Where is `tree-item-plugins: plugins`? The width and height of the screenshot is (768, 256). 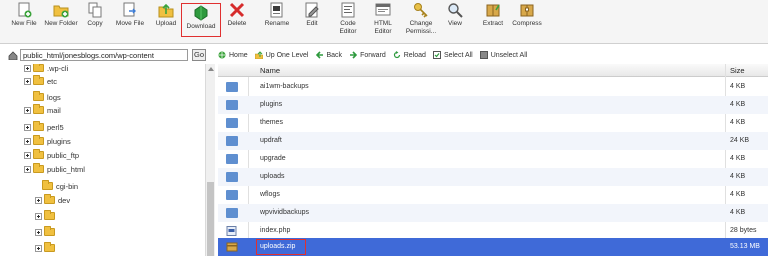
tree-item-plugins: plugins is located at coordinates (47, 141).